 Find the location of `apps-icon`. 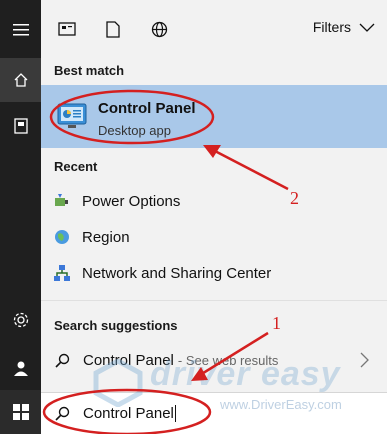

apps-icon is located at coordinates (67, 29).